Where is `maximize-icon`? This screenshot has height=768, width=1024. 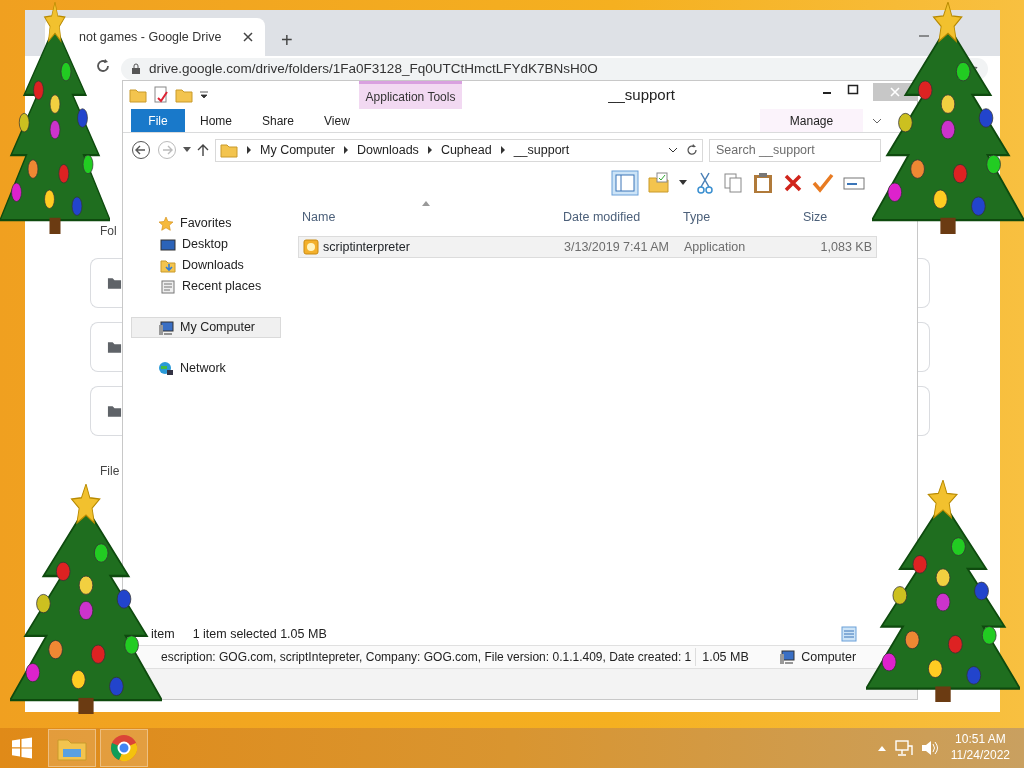 maximize-icon is located at coordinates (853, 90).